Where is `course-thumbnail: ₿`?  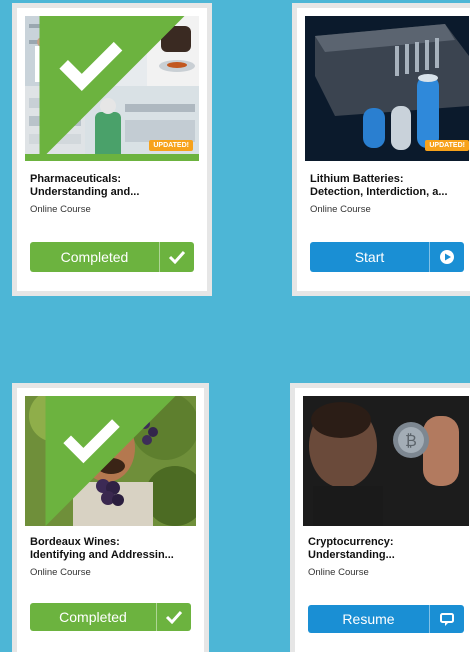
course-thumbnail: ₿ is located at coordinates (386, 461).